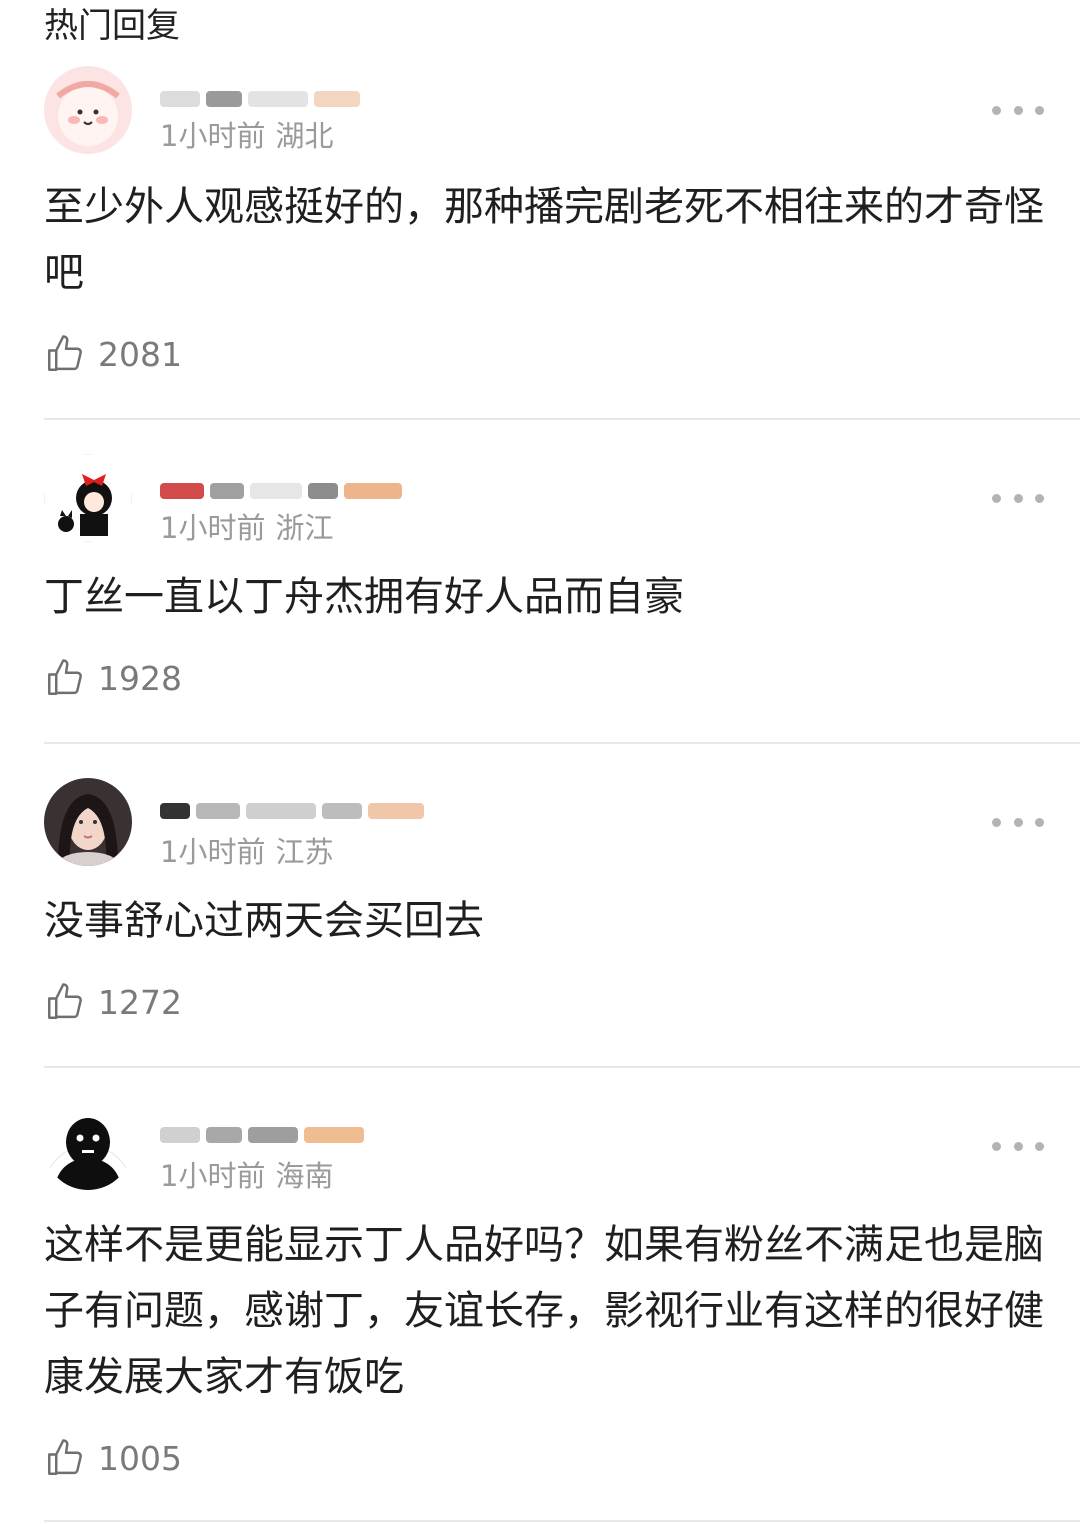 Image resolution: width=1080 pixels, height=1524 pixels. What do you see at coordinates (264, 921) in the screenshot?
I see `comment-content: 没事舒心过两天会买回去` at bounding box center [264, 921].